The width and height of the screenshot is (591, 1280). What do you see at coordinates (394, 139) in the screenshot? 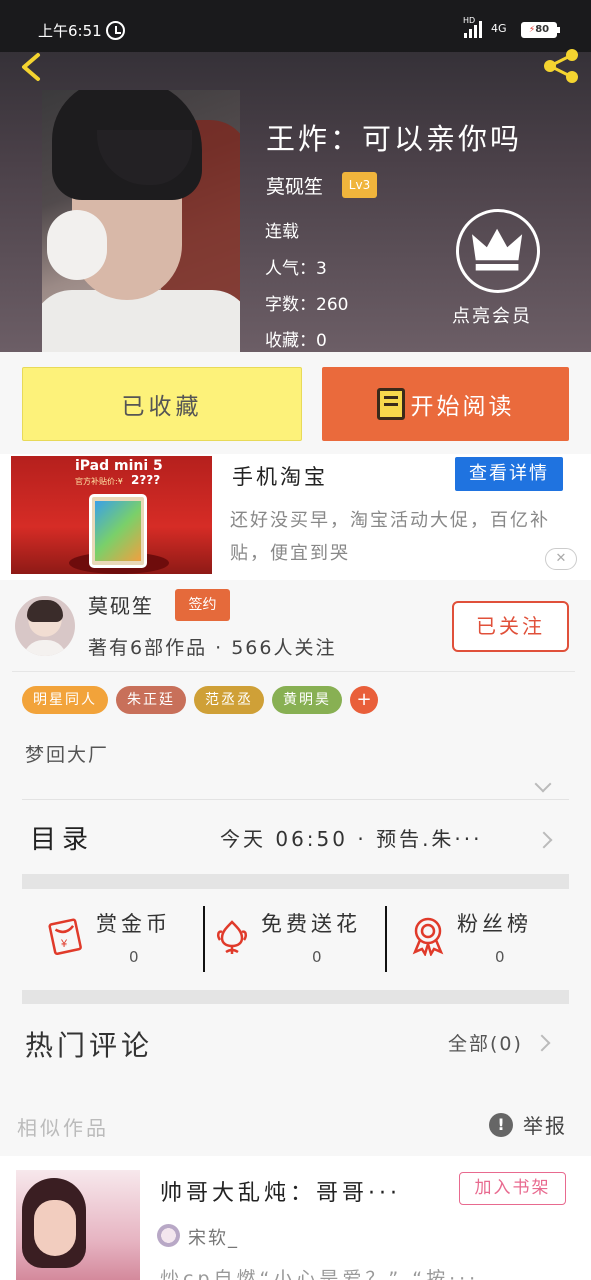
I see `book-title: 王炸：可以亲你吗` at bounding box center [394, 139].